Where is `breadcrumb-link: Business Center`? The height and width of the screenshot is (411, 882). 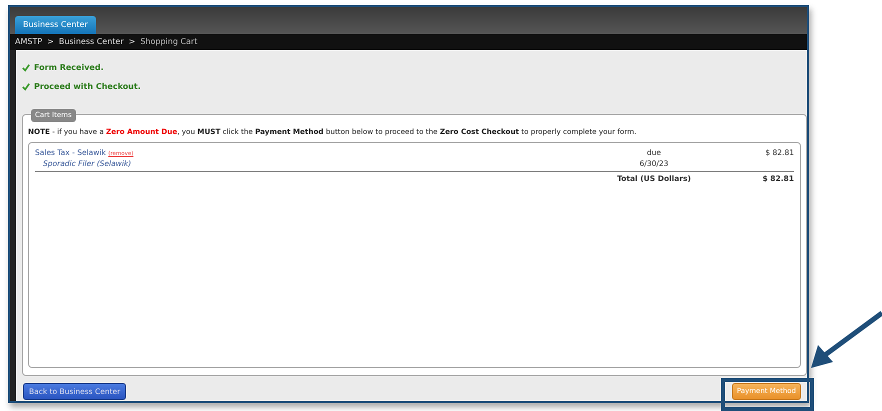 breadcrumb-link: Business Center is located at coordinates (91, 42).